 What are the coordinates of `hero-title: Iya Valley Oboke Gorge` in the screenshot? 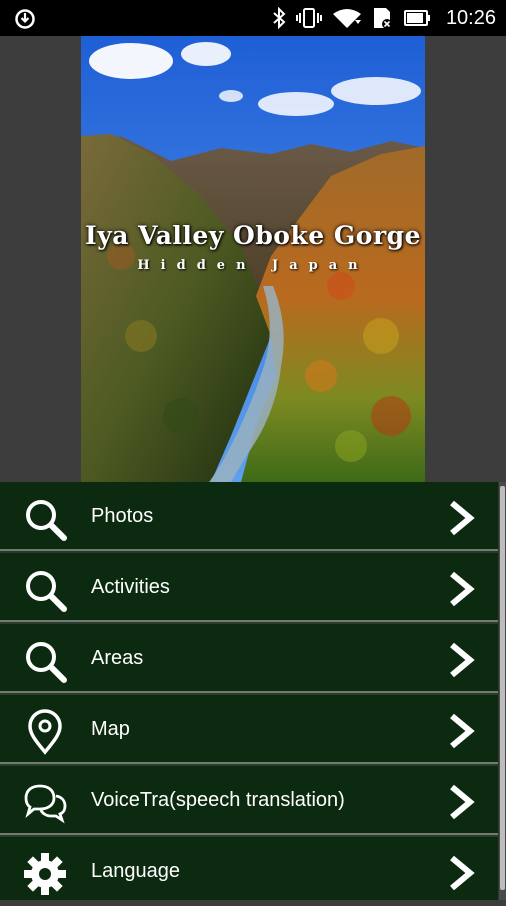 It's located at (253, 235).